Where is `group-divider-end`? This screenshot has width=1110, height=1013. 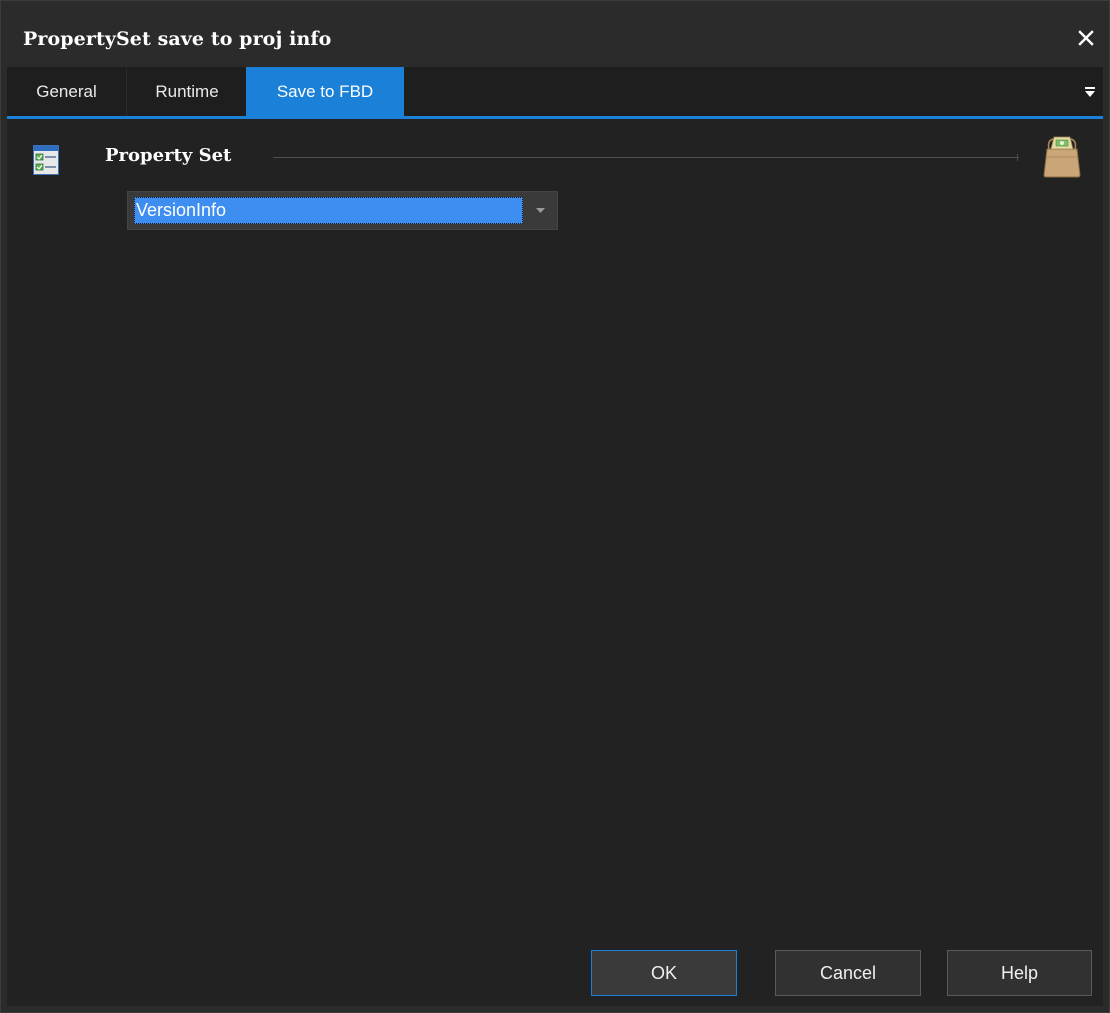
group-divider-end is located at coordinates (1018, 157).